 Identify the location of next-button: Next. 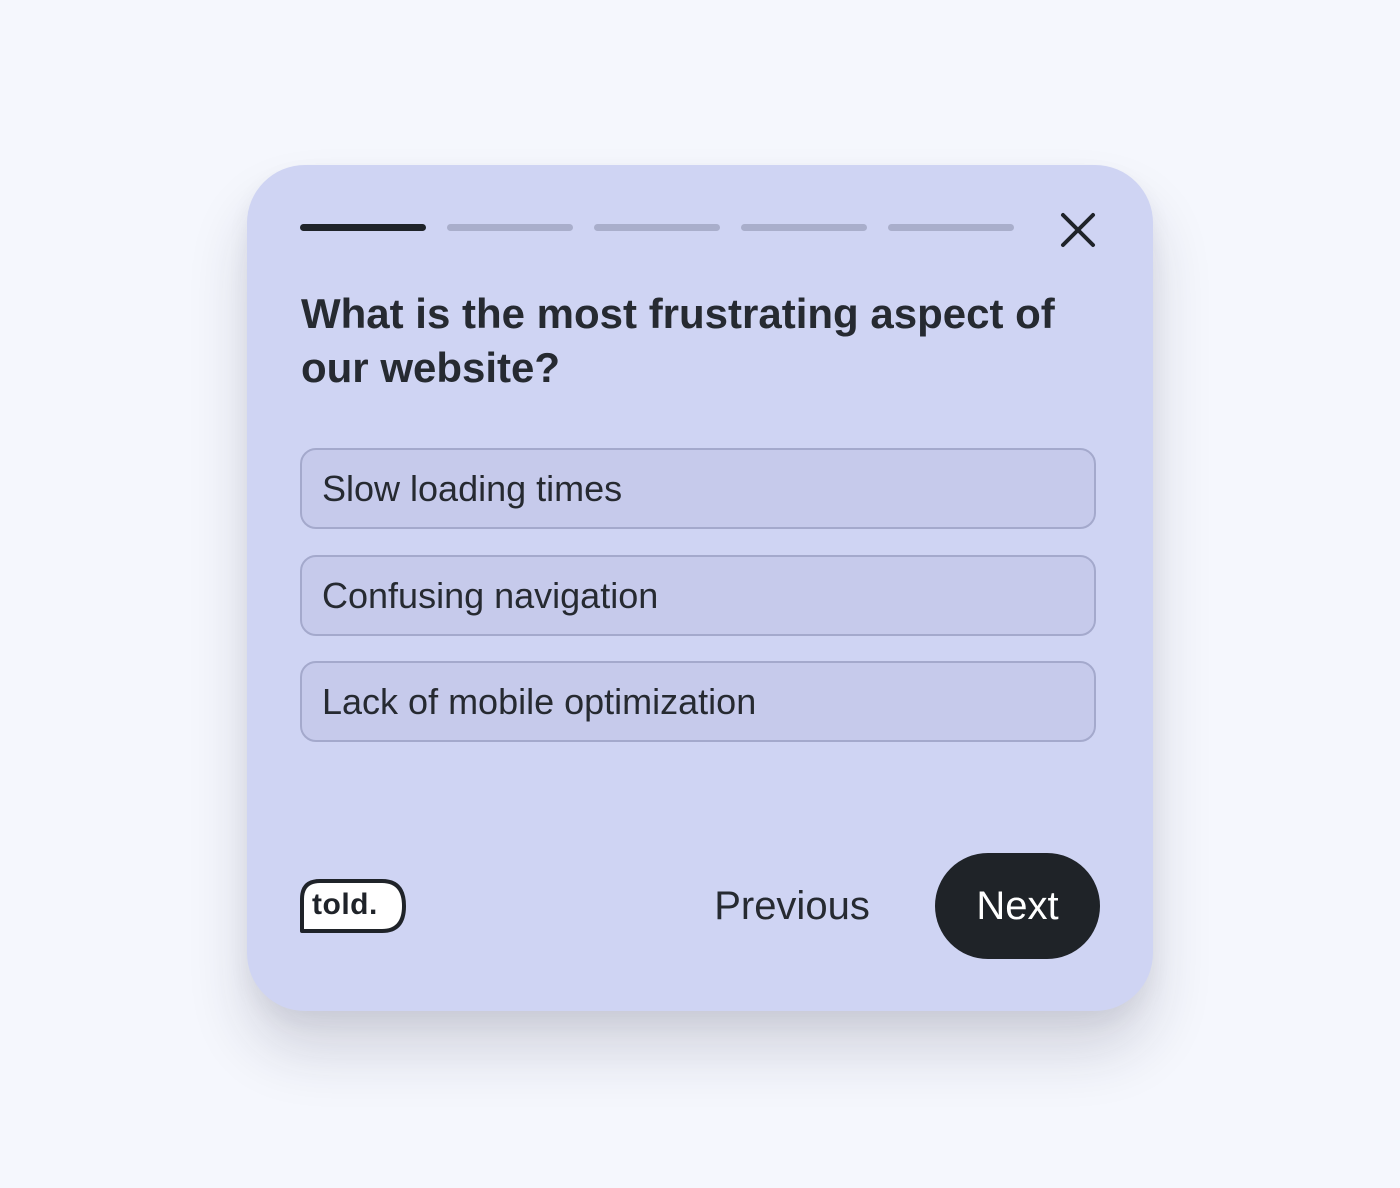
(1017, 906).